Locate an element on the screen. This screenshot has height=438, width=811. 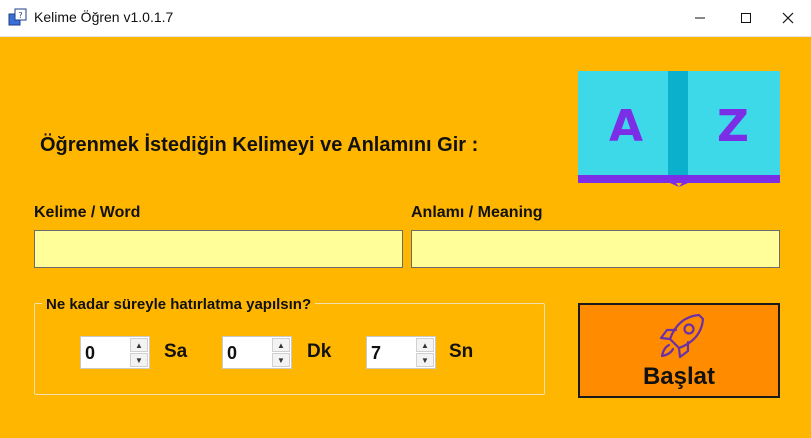
seconds-value: 7 is located at coordinates (376, 353).